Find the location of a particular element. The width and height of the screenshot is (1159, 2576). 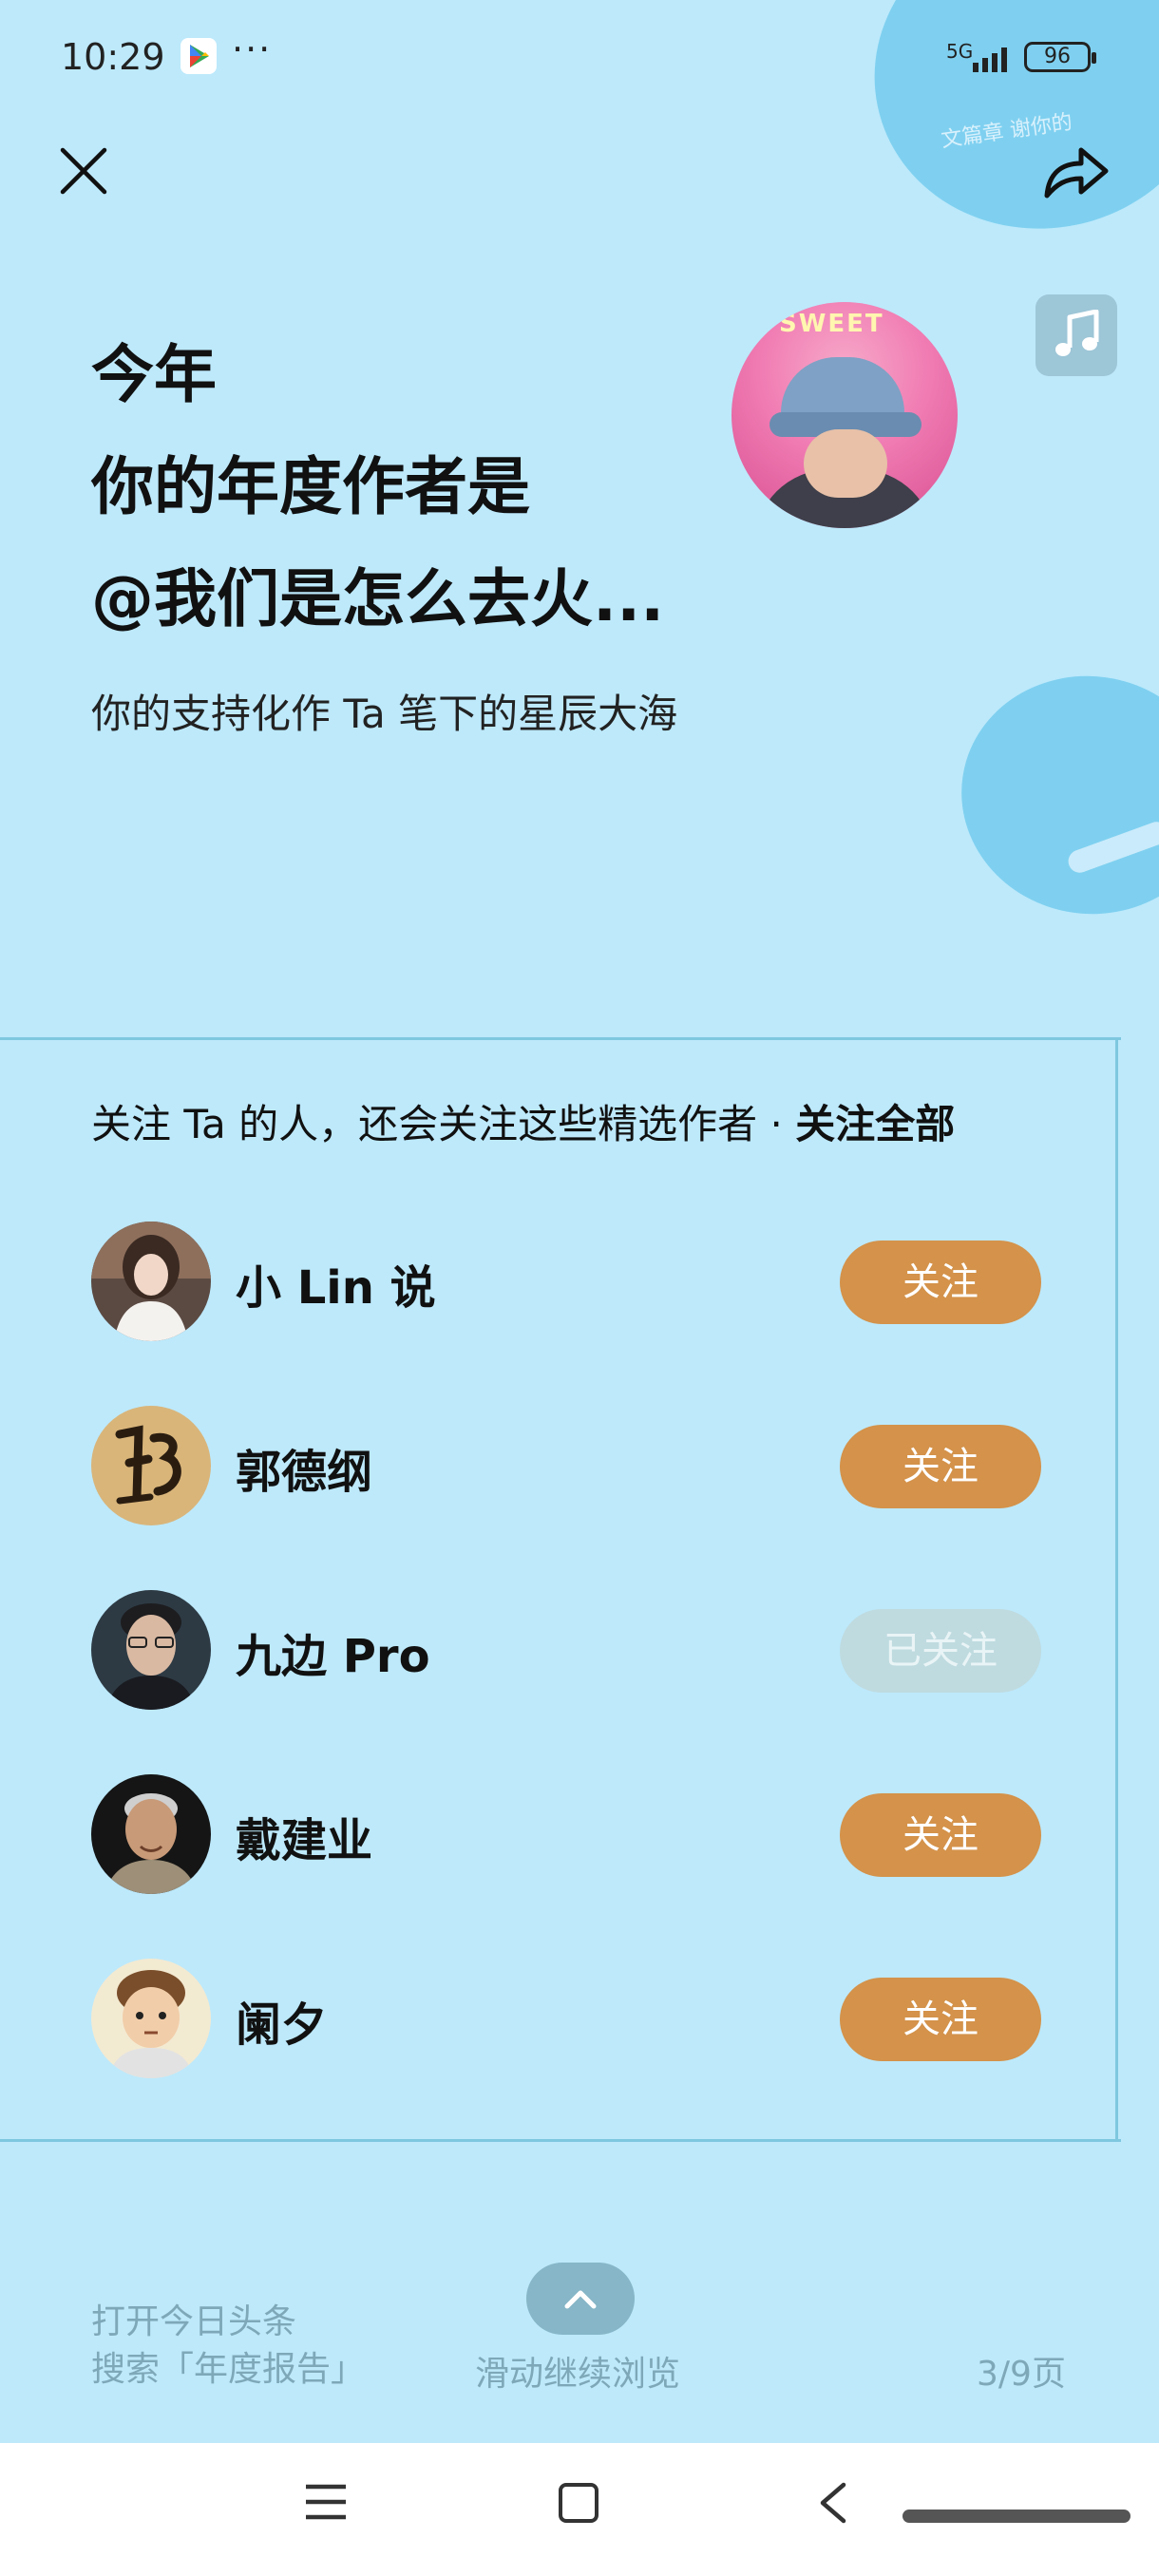

page-indicator: 3/9页 is located at coordinates (1021, 2374).